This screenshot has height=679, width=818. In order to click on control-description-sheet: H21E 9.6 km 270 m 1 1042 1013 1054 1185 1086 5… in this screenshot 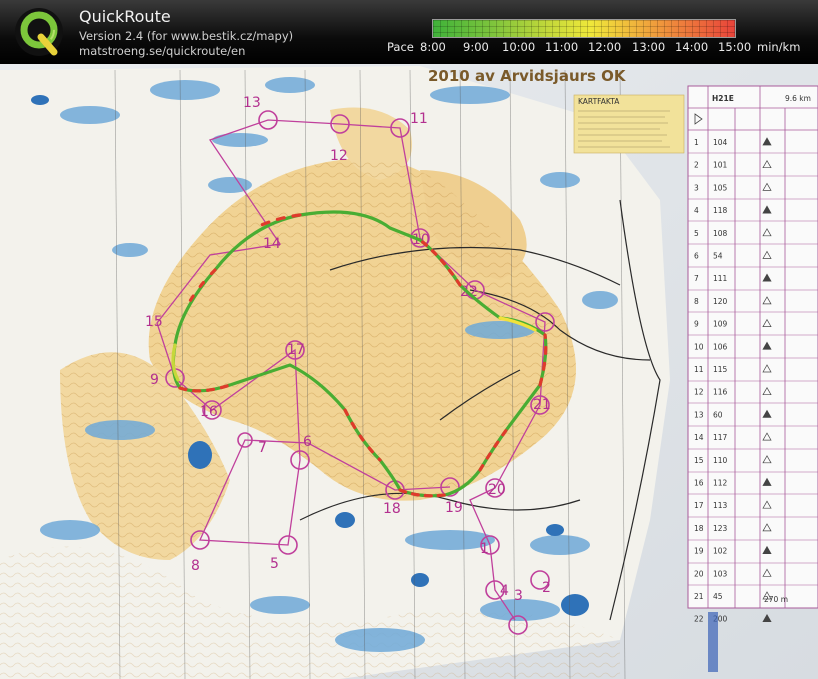, I will do `click(752, 354)`.